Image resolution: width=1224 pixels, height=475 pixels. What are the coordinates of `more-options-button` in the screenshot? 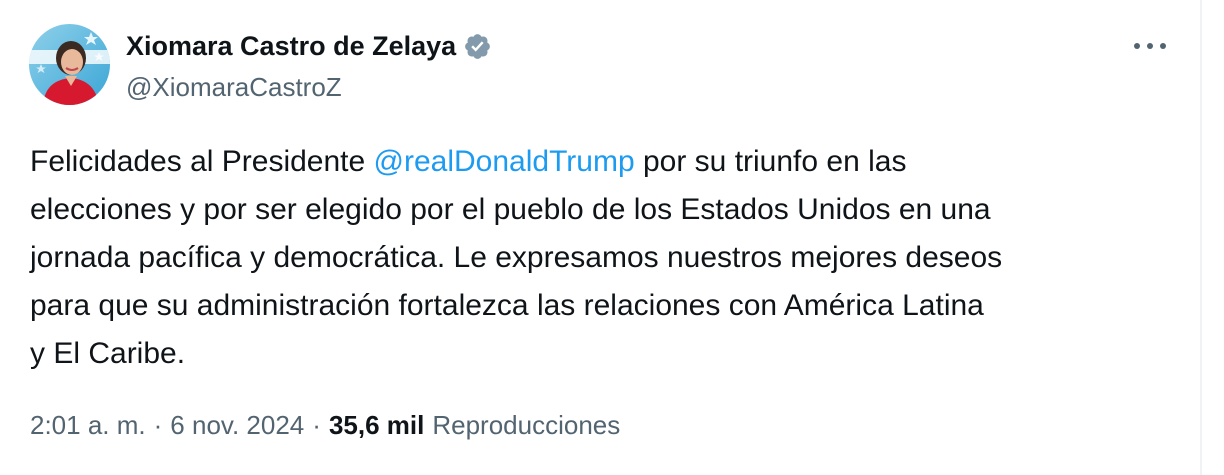 It's located at (1150, 46).